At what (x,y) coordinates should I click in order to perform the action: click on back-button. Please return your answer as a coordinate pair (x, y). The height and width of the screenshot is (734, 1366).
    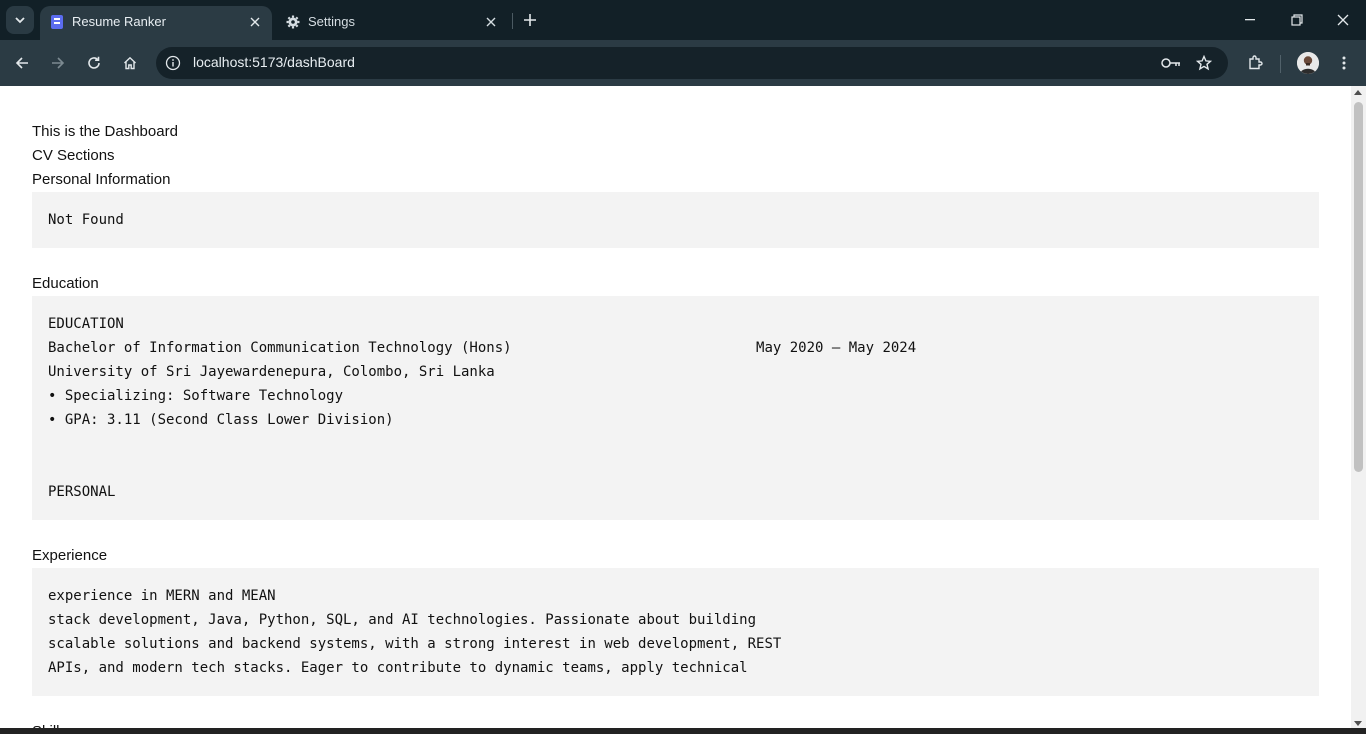
    Looking at the image, I should click on (22, 63).